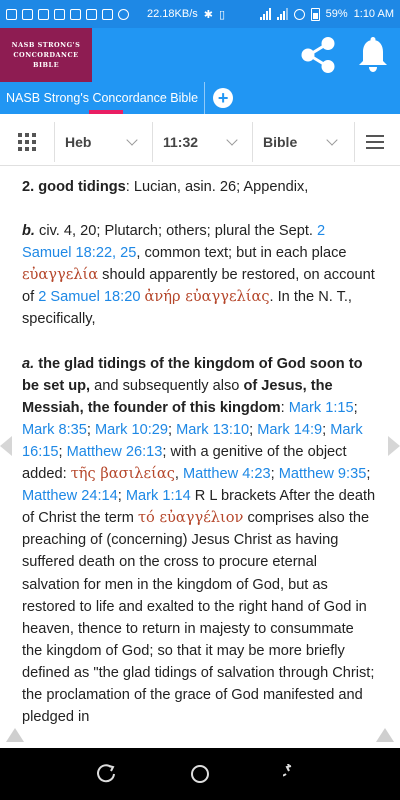 This screenshot has width=400, height=800. I want to click on previous-page-arrow, so click(6, 446).